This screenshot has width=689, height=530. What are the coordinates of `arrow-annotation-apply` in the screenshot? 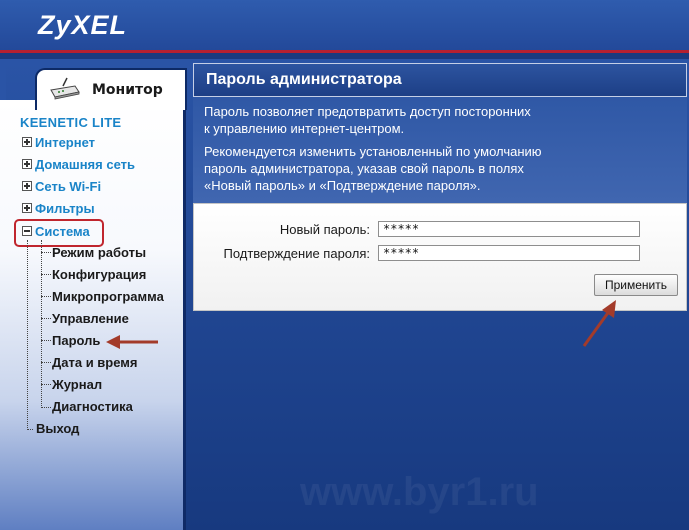 It's located at (599, 323).